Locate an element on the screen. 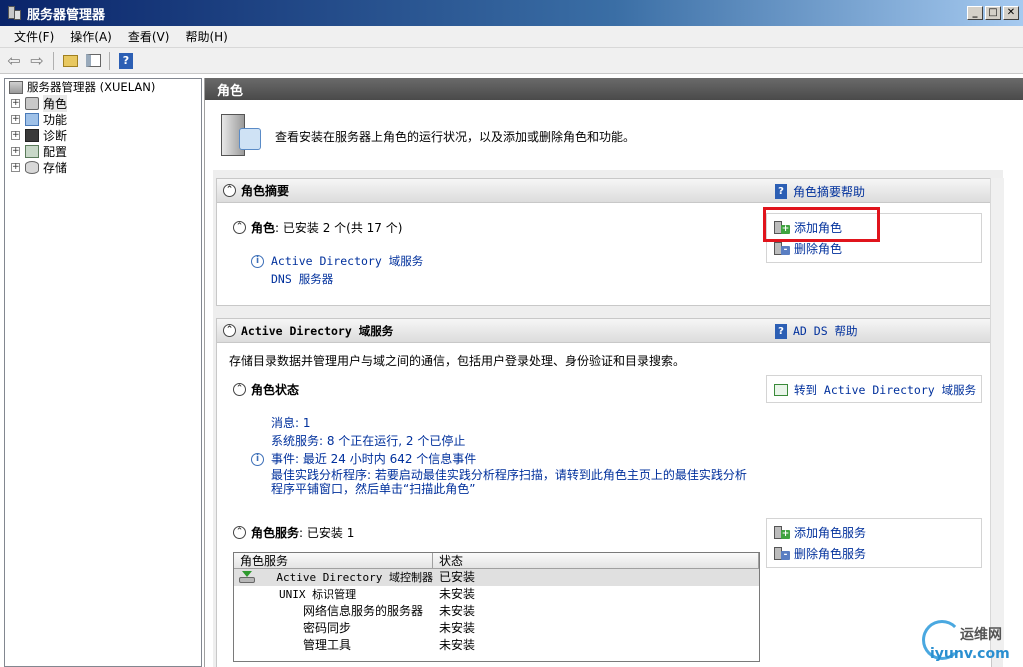 Image resolution: width=1023 pixels, height=667 pixels. remove-roles-link: - 删除角色 is located at coordinates (807, 248).